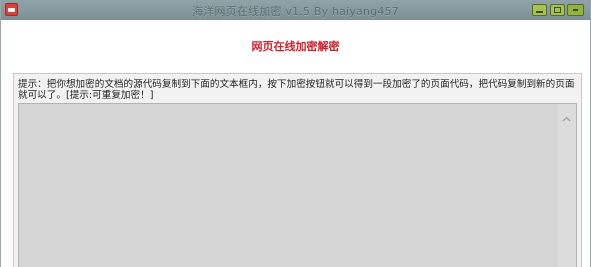 The width and height of the screenshot is (591, 267). Describe the element at coordinates (575, 10) in the screenshot. I see `close-button` at that location.